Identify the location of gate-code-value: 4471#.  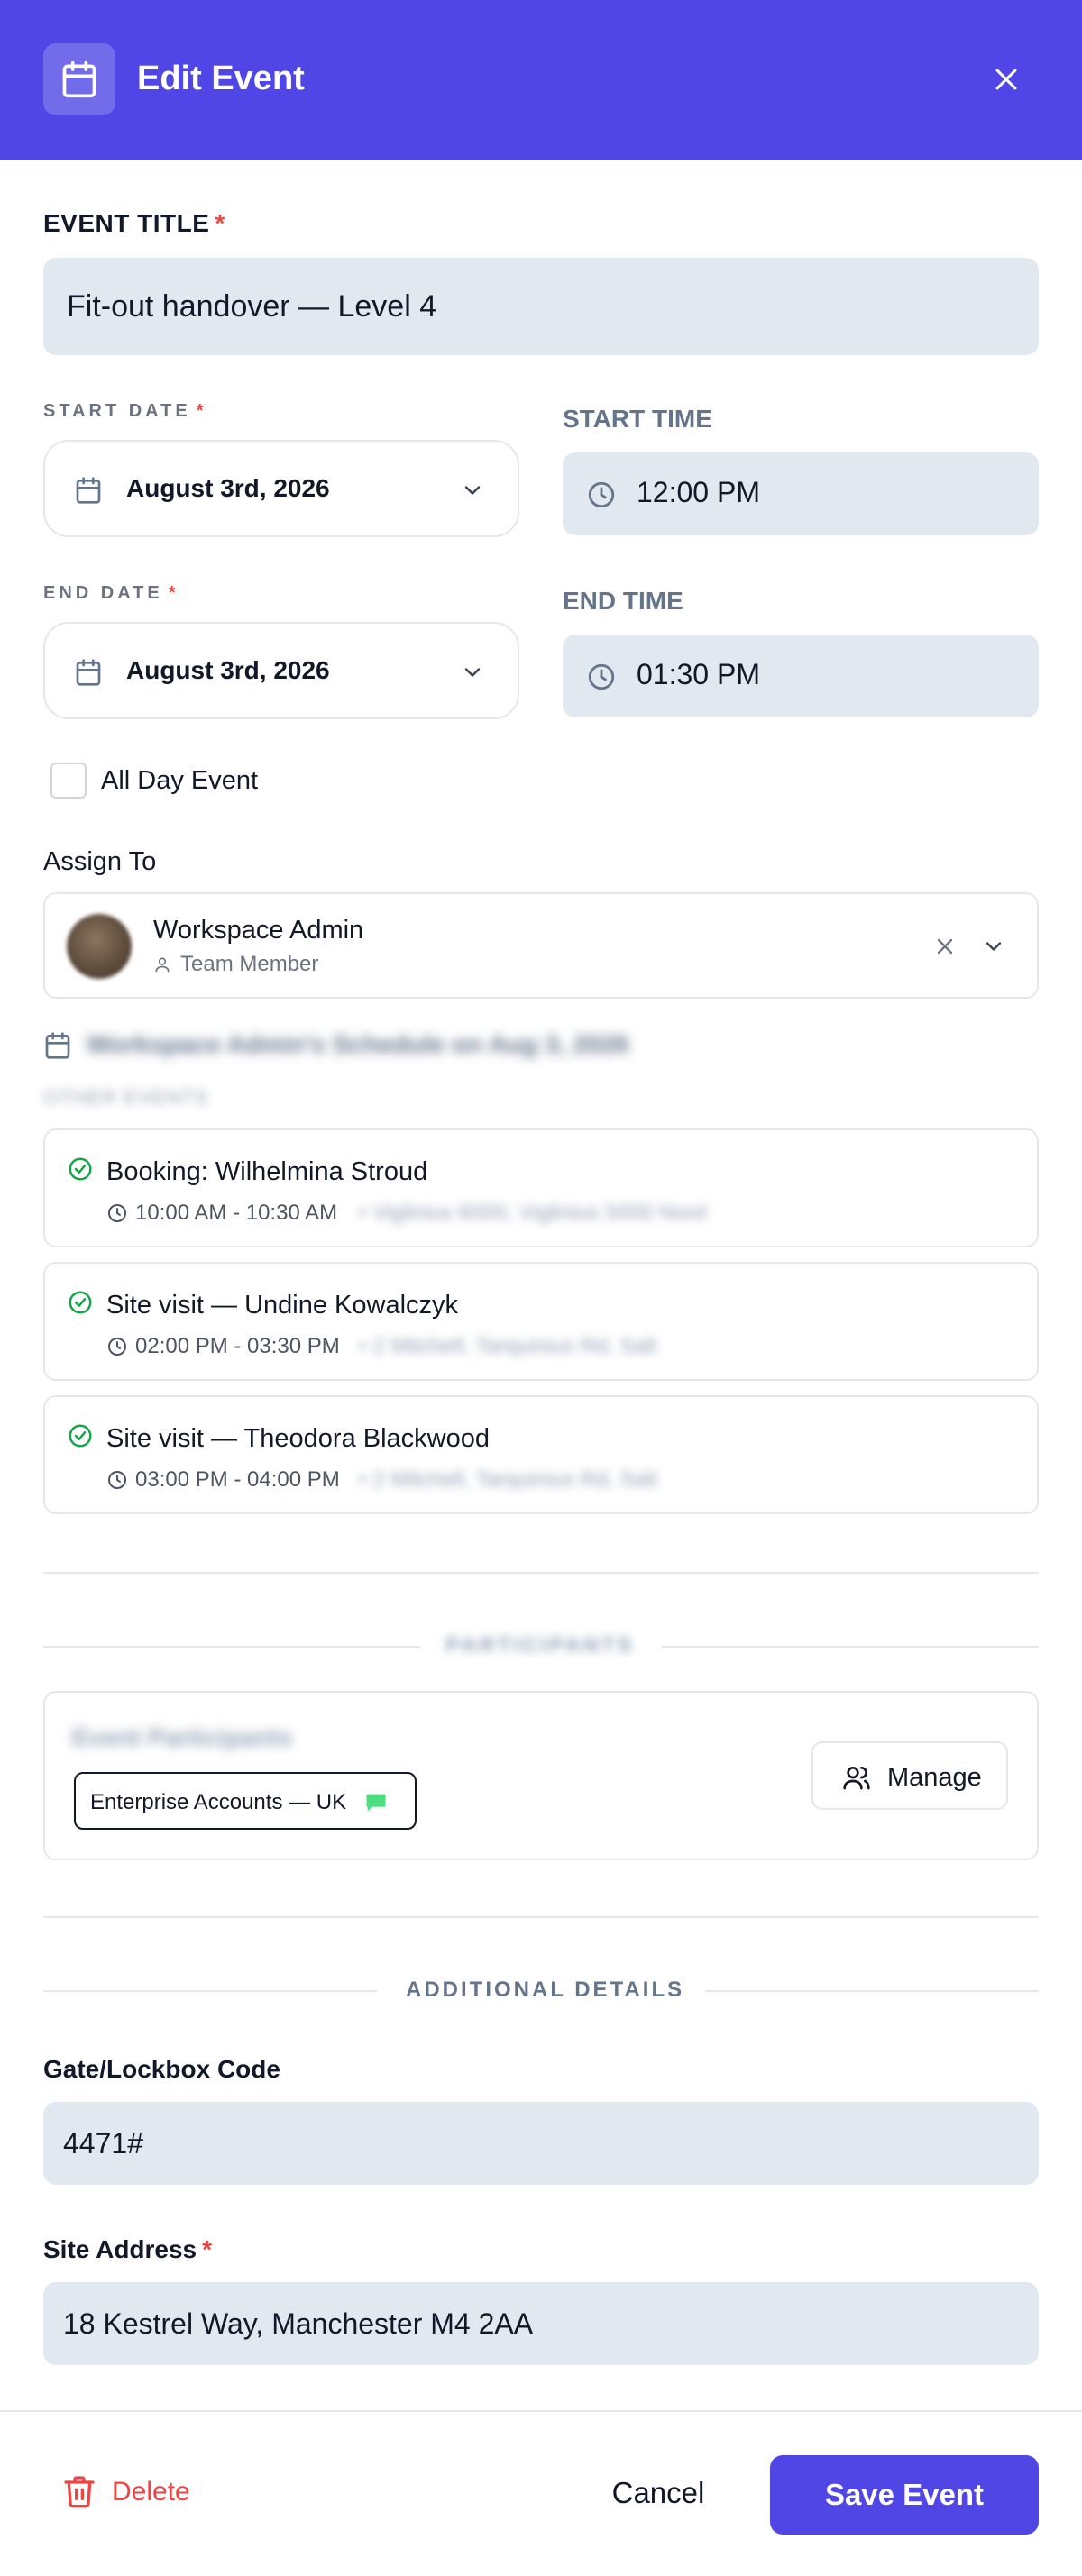
(103, 2143).